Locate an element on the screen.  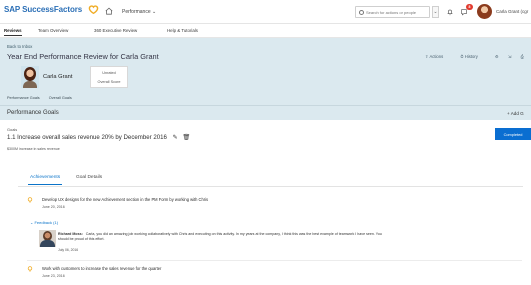
review-section-links: Performance Goals Overall Goals is located at coordinates (43, 98).